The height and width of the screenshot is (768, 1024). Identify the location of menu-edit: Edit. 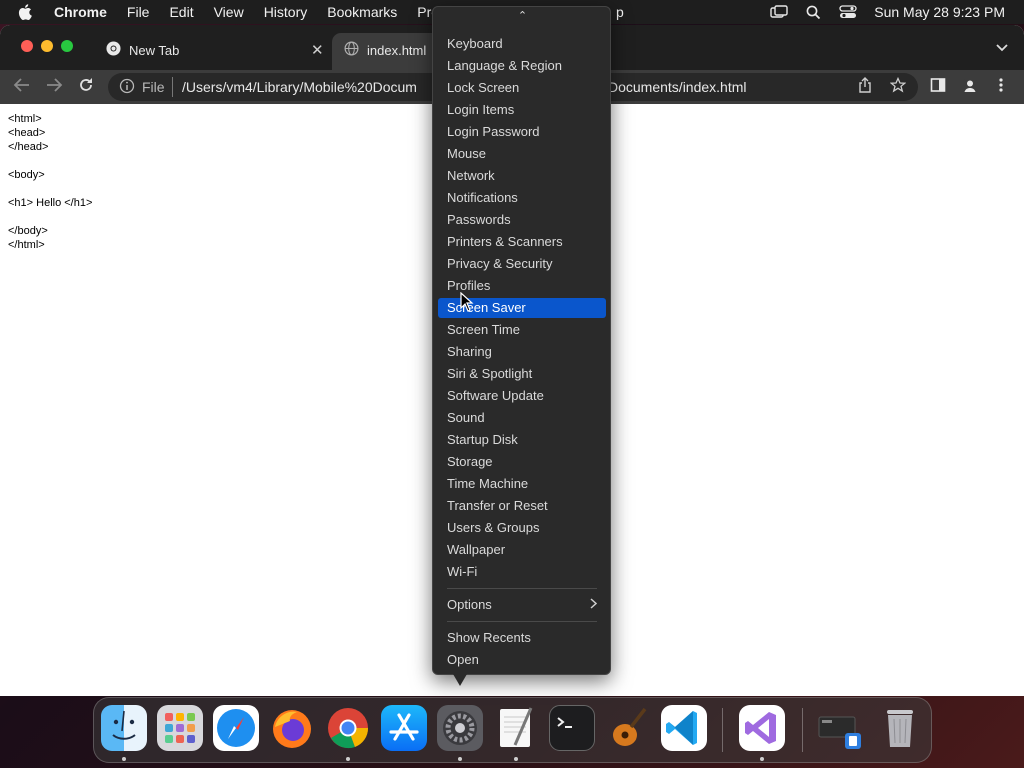
(181, 12).